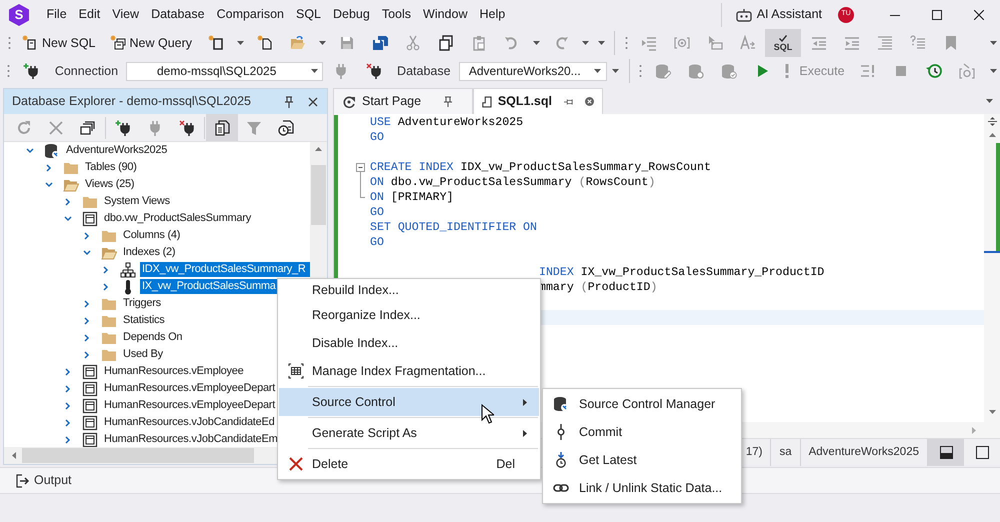 This screenshot has height=522, width=1000. What do you see at coordinates (513, 182) in the screenshot?
I see `code-line: ON dbo.vw_ProductSalesSummary (RowsCount)` at bounding box center [513, 182].